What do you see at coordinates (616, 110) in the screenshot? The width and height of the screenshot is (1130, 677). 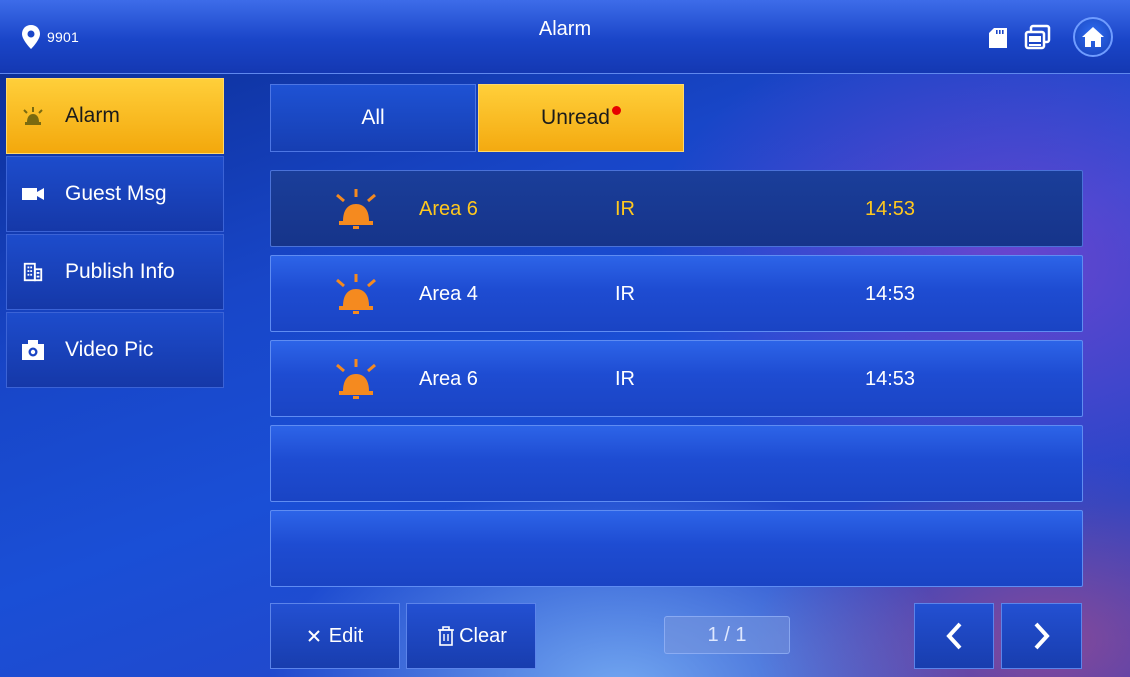 I see `unread-dot-icon` at bounding box center [616, 110].